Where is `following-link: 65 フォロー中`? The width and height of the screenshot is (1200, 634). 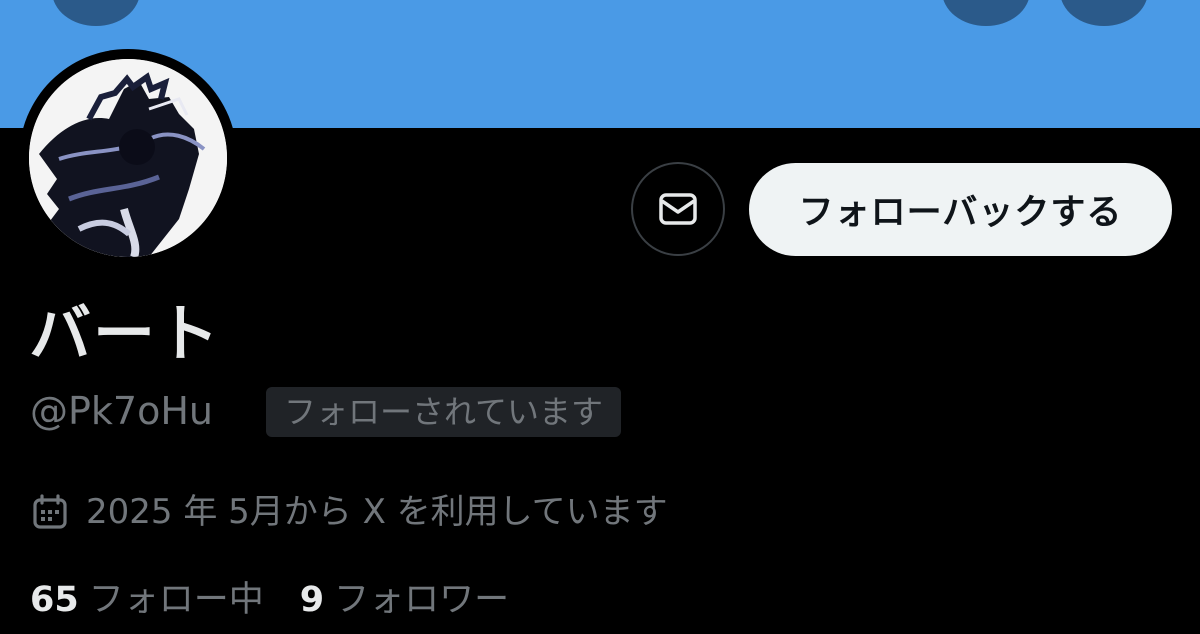
following-link: 65 フォロー中 is located at coordinates (147, 600).